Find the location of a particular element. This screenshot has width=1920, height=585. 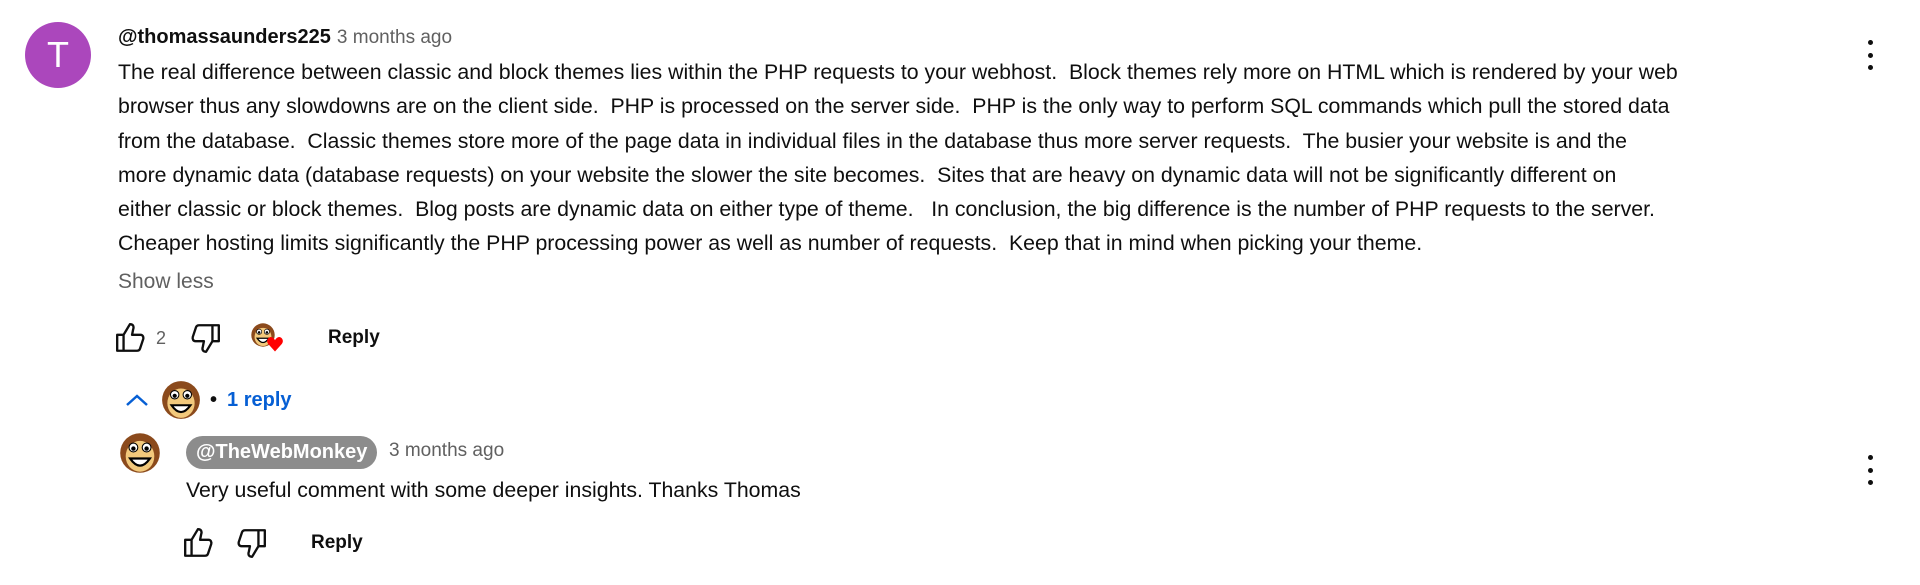

creator-heart is located at coordinates (268, 338).